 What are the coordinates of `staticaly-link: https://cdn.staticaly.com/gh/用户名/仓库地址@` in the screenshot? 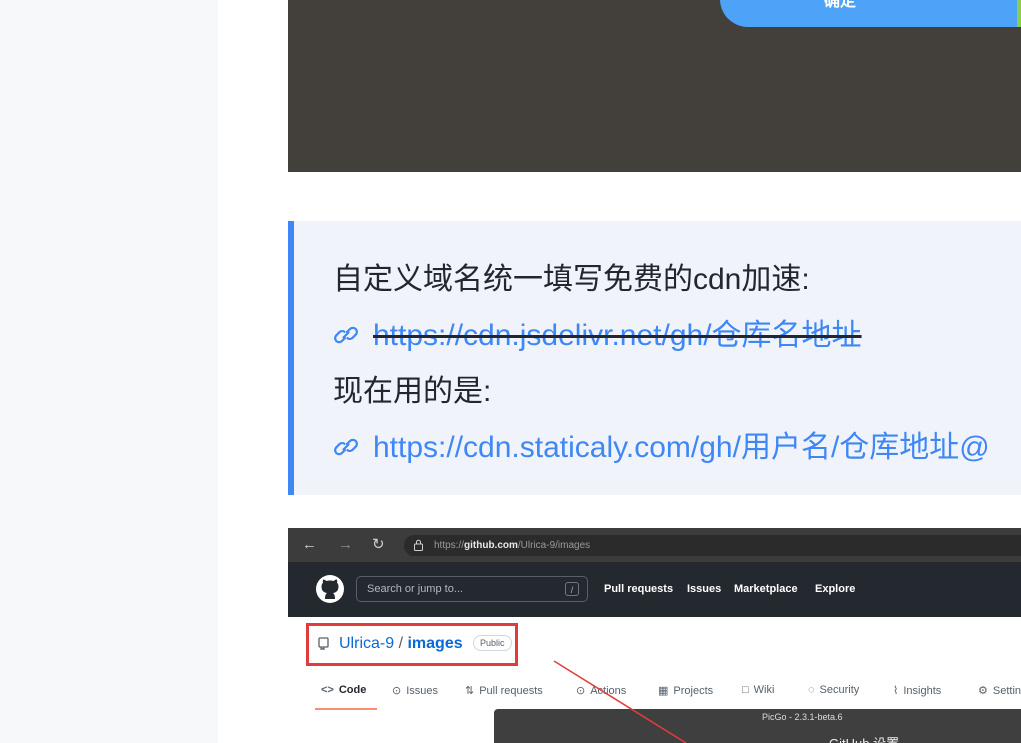 It's located at (661, 444).